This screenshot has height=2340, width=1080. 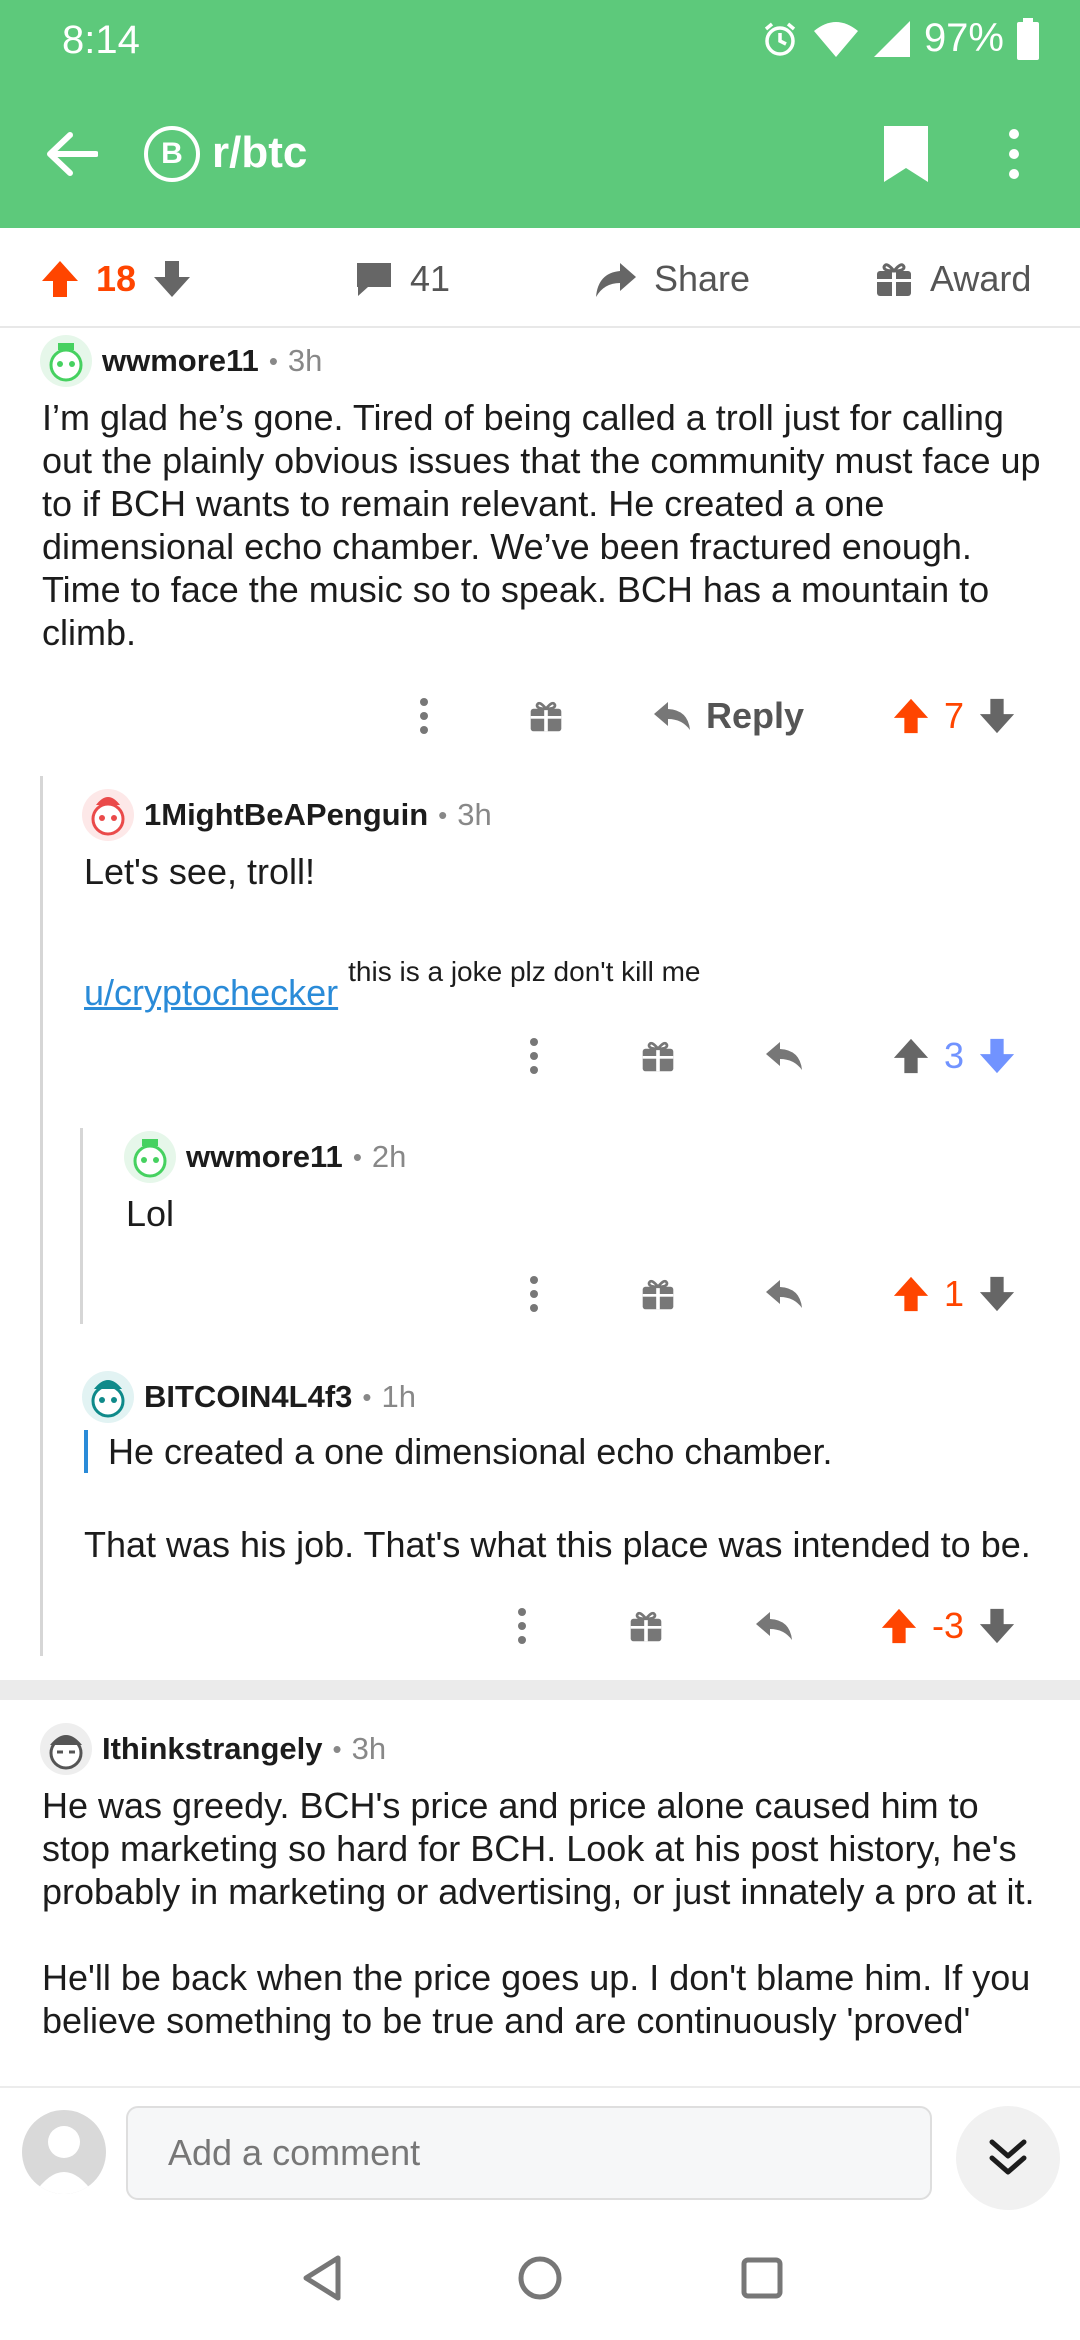 I want to click on app-header: 8:14 97% B r/btc, so click(x=540, y=114).